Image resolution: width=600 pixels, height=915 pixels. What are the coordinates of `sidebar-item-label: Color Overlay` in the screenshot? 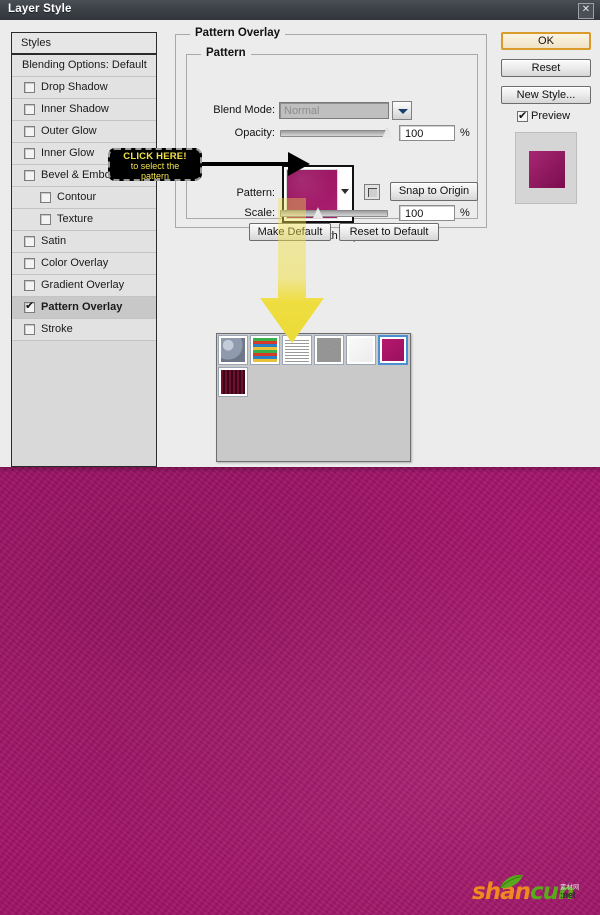 It's located at (75, 263).